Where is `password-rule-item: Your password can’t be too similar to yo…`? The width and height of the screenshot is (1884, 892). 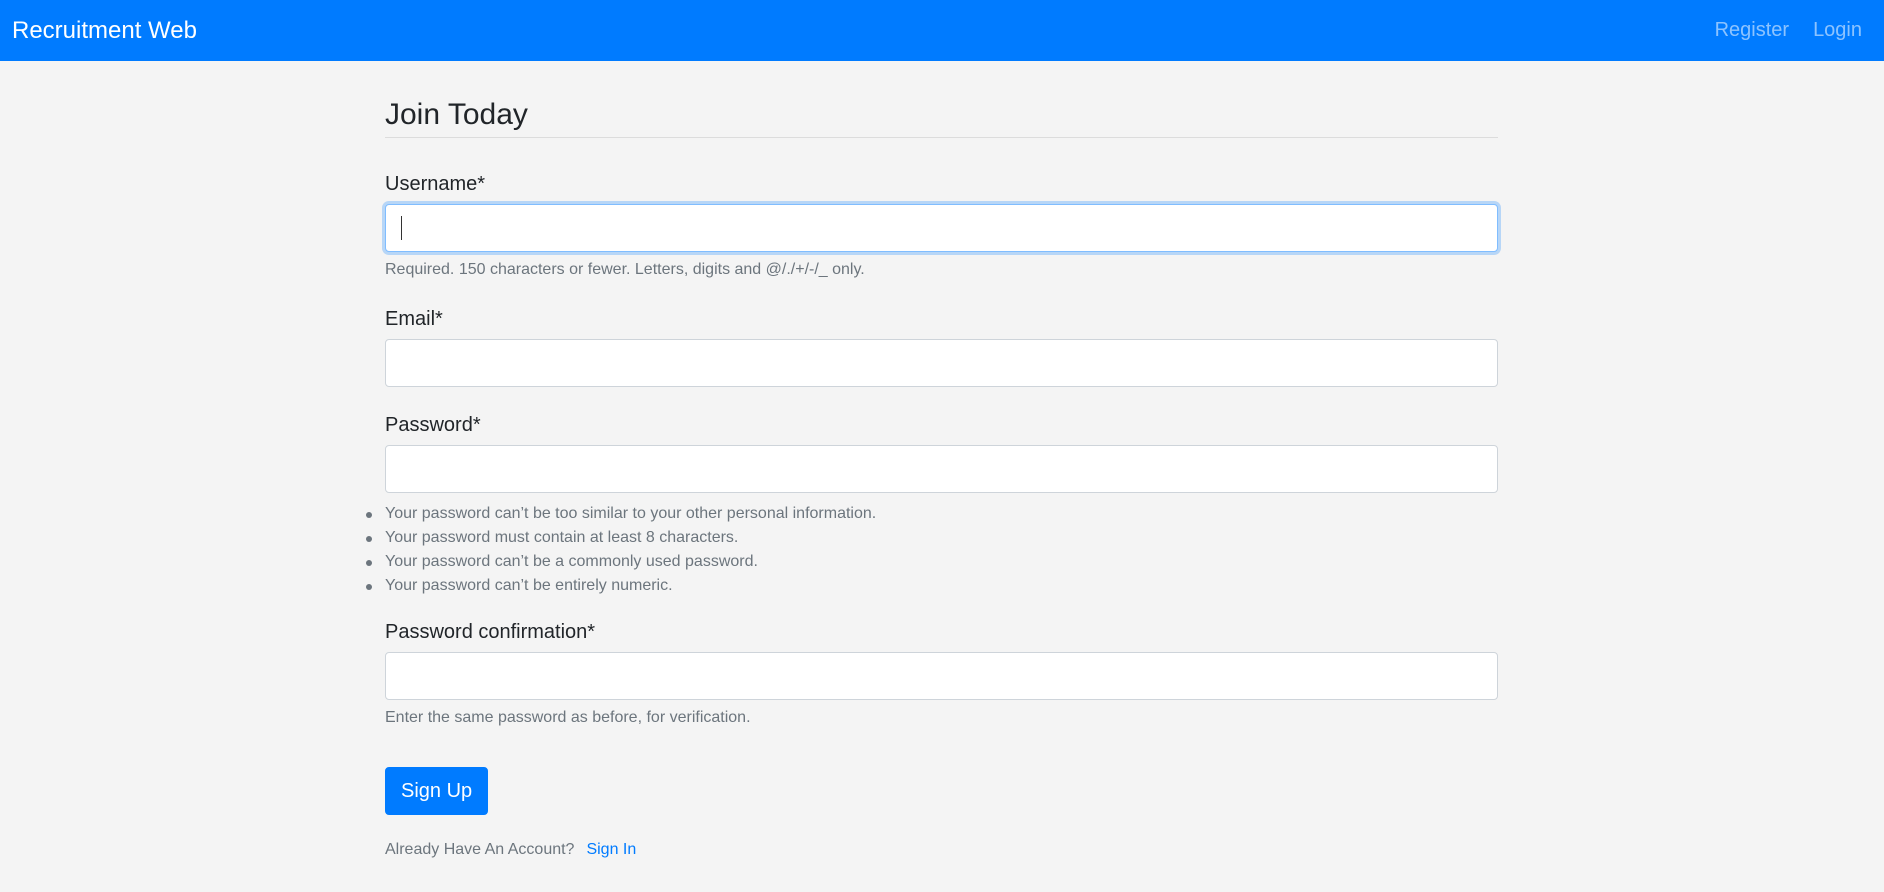 password-rule-item: Your password can’t be too similar to yo… is located at coordinates (932, 514).